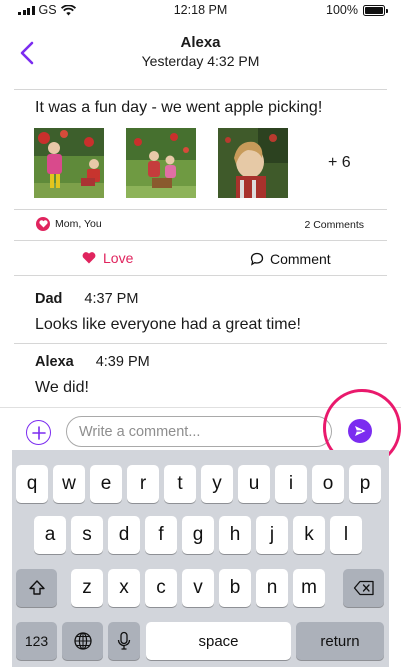 This screenshot has width=401, height=667. I want to click on key-v: v, so click(198, 588).